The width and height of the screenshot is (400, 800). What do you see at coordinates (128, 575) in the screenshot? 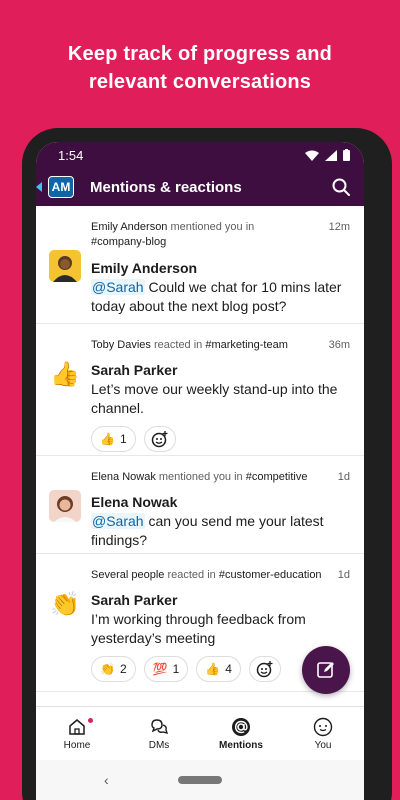
I see `actor: Several people` at bounding box center [128, 575].